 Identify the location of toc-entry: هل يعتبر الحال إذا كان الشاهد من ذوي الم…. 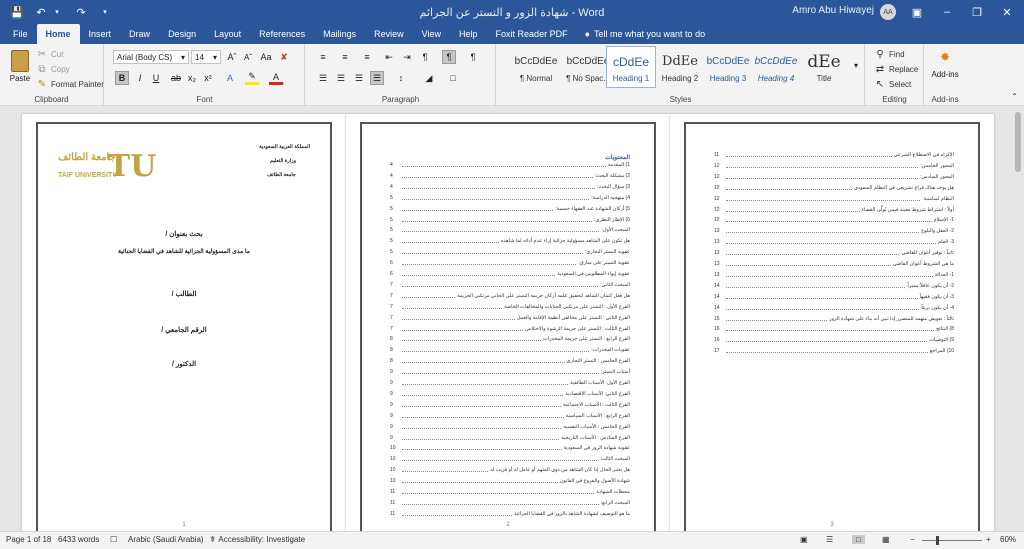
(510, 470).